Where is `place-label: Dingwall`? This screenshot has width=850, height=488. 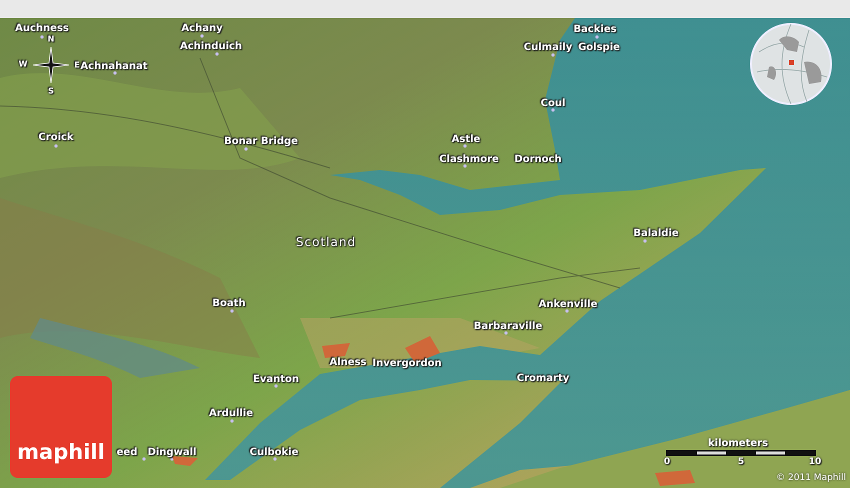 place-label: Dingwall is located at coordinates (172, 453).